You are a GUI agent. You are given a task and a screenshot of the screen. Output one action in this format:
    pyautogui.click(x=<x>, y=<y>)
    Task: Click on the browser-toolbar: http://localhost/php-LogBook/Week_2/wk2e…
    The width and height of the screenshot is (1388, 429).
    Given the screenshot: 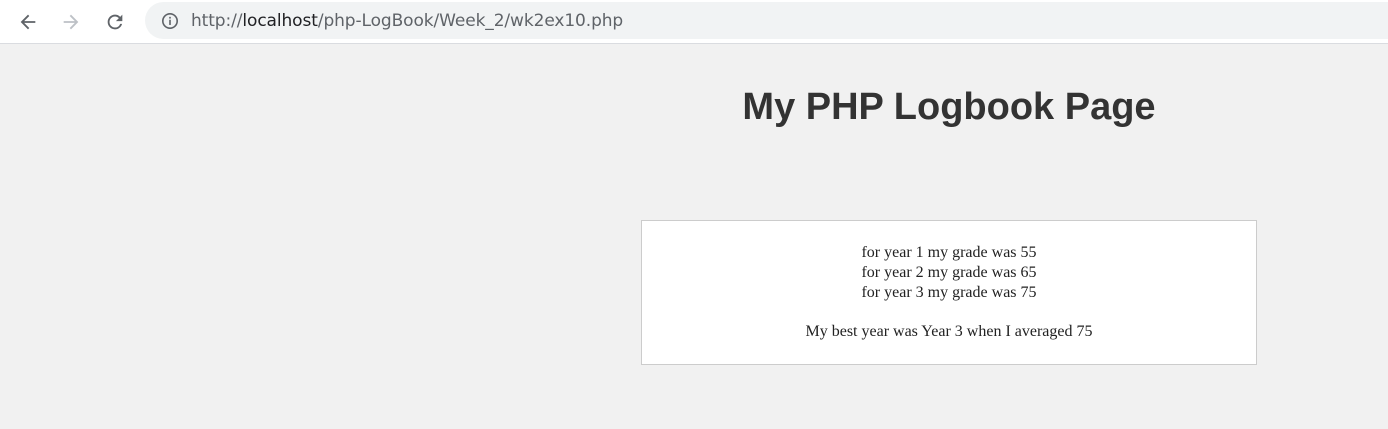 What is the action you would take?
    pyautogui.click(x=694, y=22)
    